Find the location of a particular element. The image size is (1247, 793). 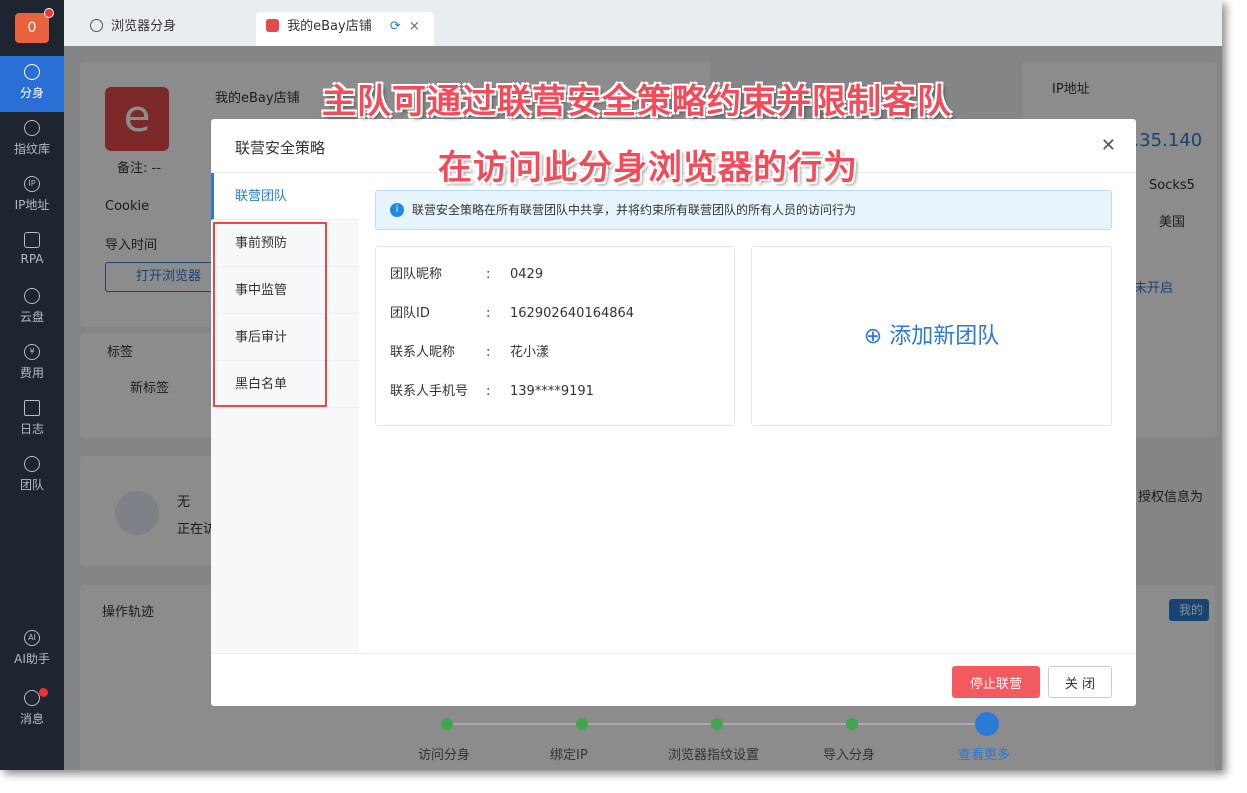

plus-circle-icon: ⊕ is located at coordinates (873, 336).